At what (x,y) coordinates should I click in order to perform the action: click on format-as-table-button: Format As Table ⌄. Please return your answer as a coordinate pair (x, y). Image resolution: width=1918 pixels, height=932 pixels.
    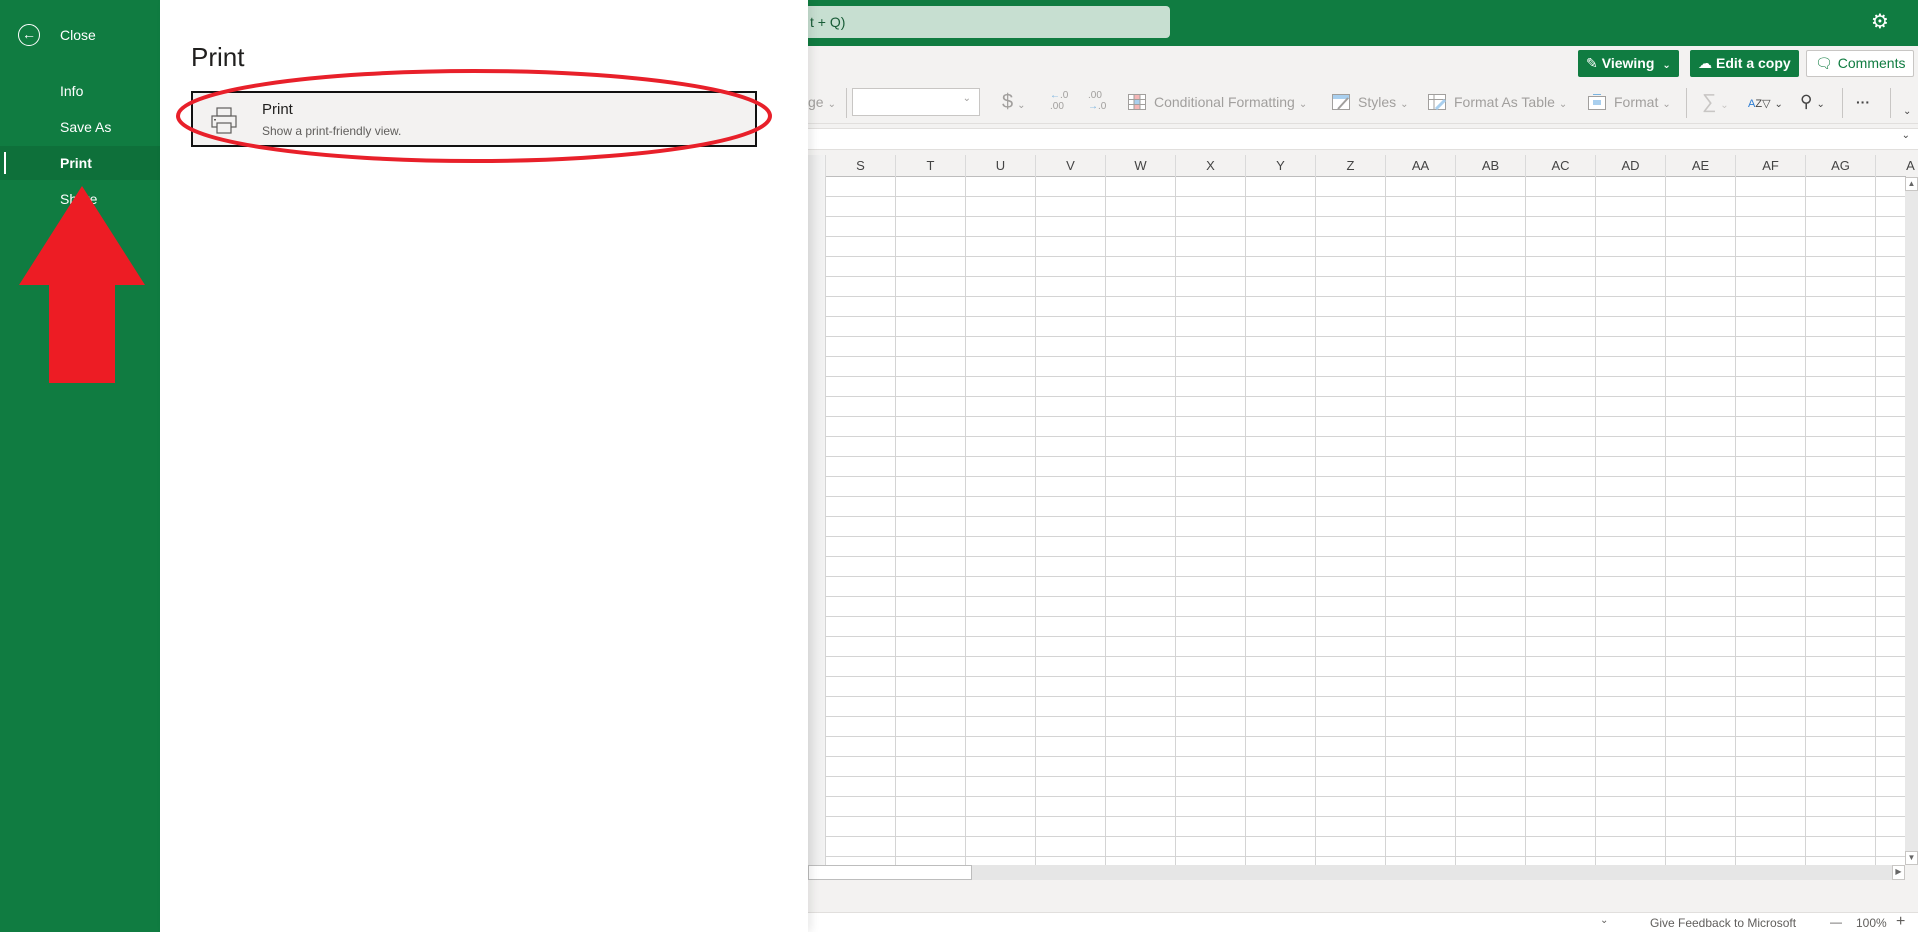
    Looking at the image, I should click on (1497, 102).